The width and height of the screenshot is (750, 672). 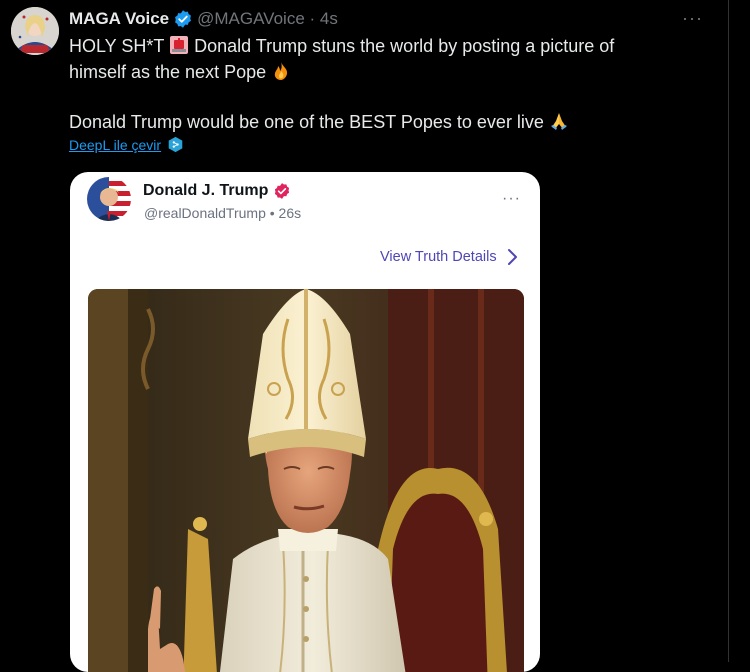 I want to click on translate-link: DeepL ile çevir, so click(x=126, y=144).